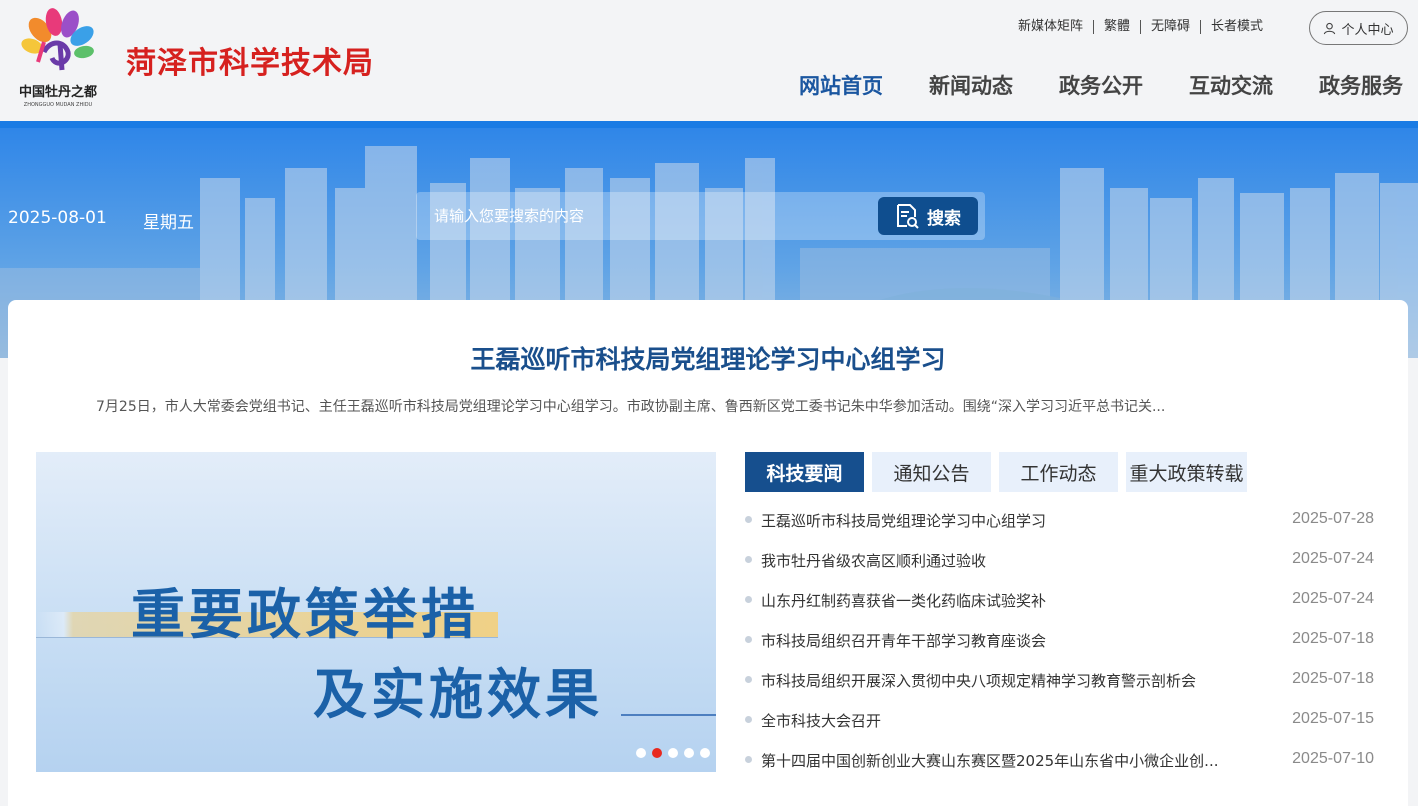 This screenshot has height=806, width=1418. I want to click on news-date: 2025-07-10, so click(1333, 758).